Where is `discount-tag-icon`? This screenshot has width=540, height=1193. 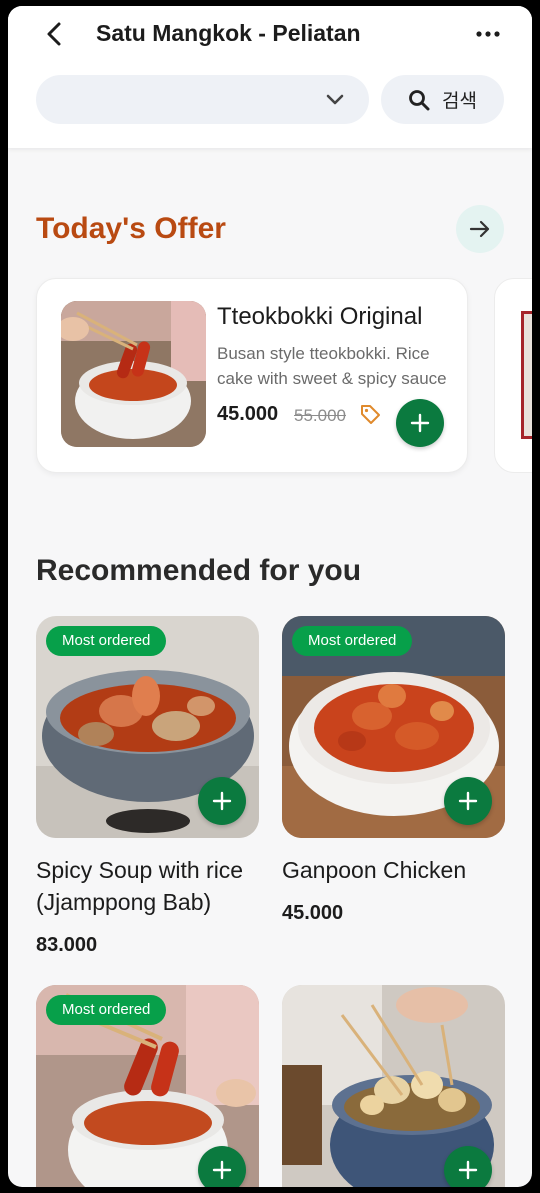 discount-tag-icon is located at coordinates (370, 414).